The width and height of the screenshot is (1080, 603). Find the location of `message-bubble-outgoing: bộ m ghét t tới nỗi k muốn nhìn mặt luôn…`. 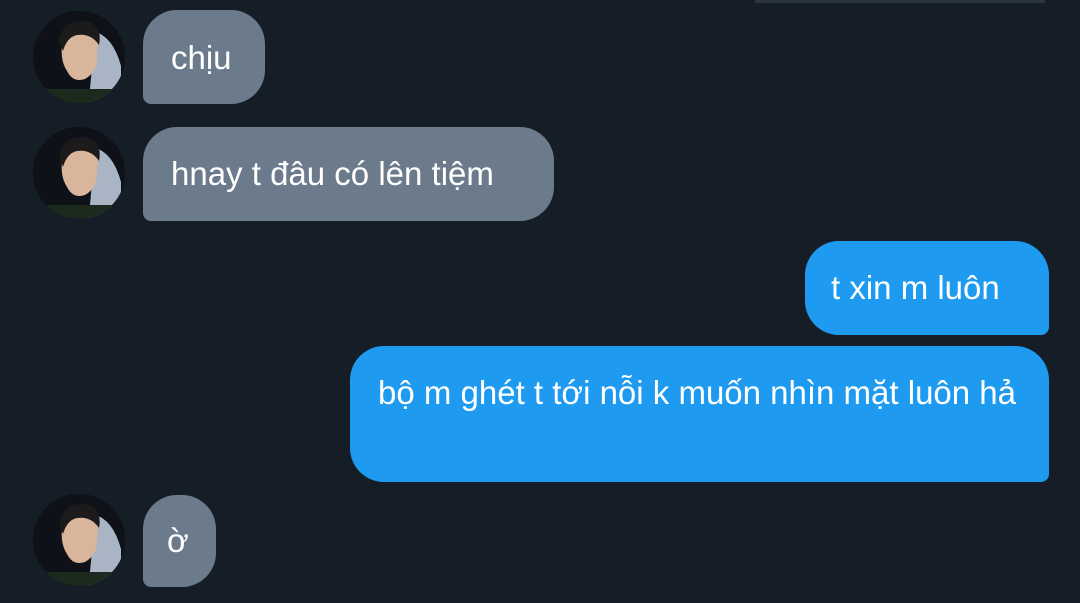

message-bubble-outgoing: bộ m ghét t tới nỗi k muốn nhìn mặt luôn… is located at coordinates (699, 414).